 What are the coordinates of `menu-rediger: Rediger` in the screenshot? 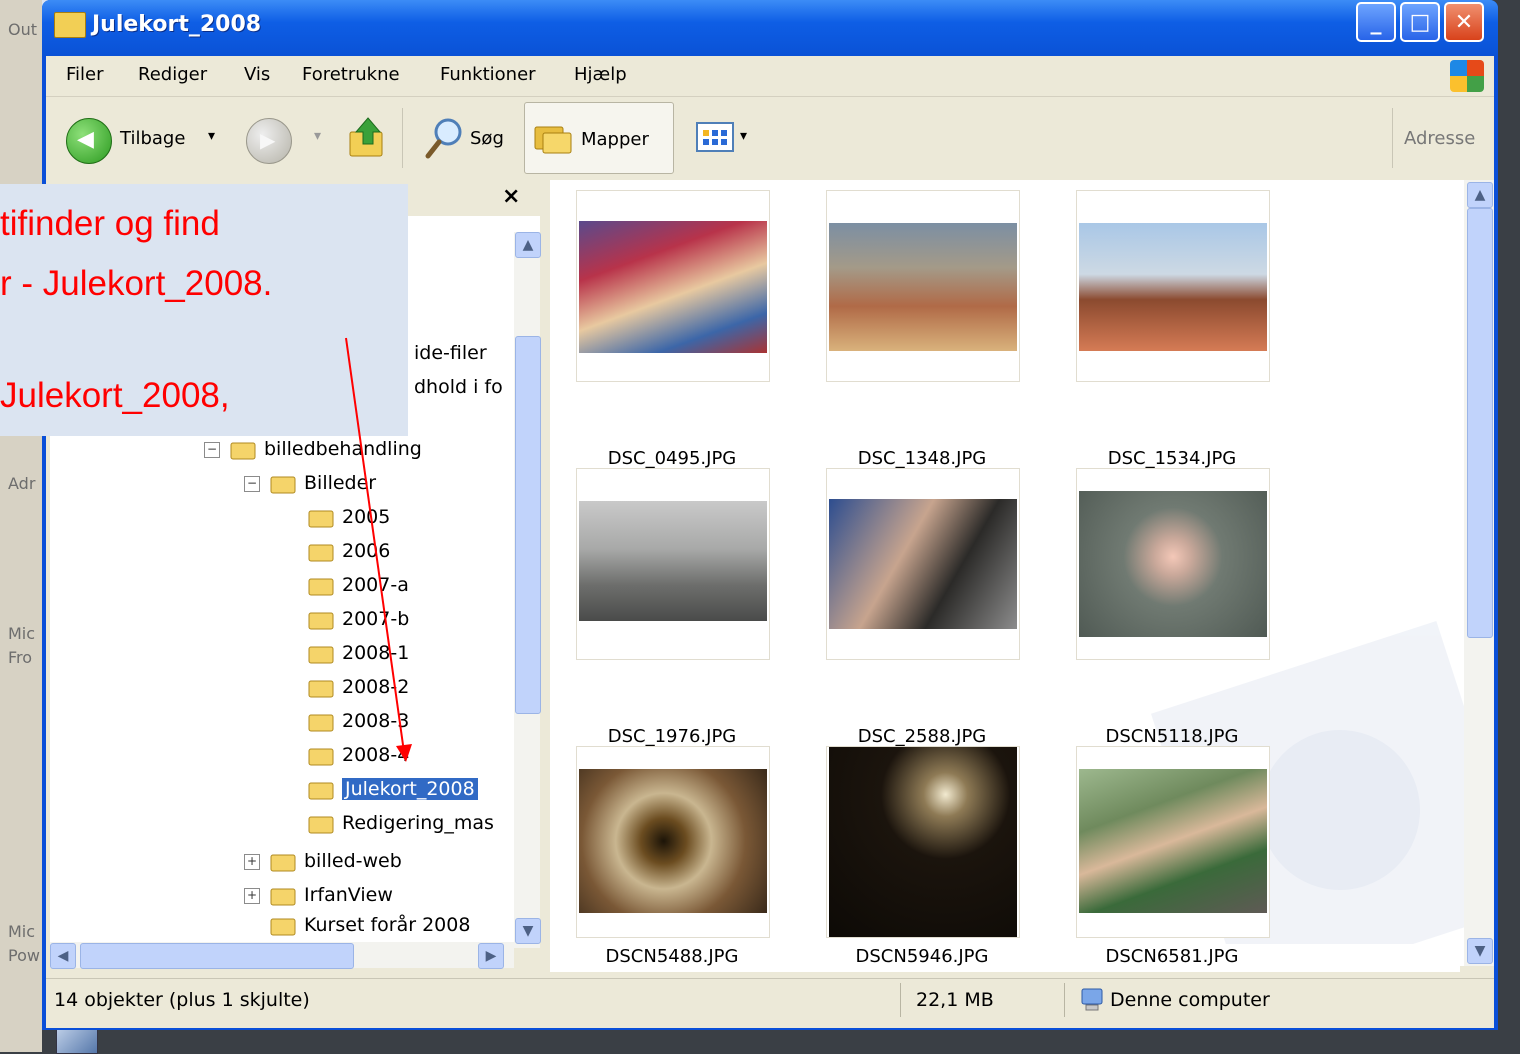 It's located at (172, 74).